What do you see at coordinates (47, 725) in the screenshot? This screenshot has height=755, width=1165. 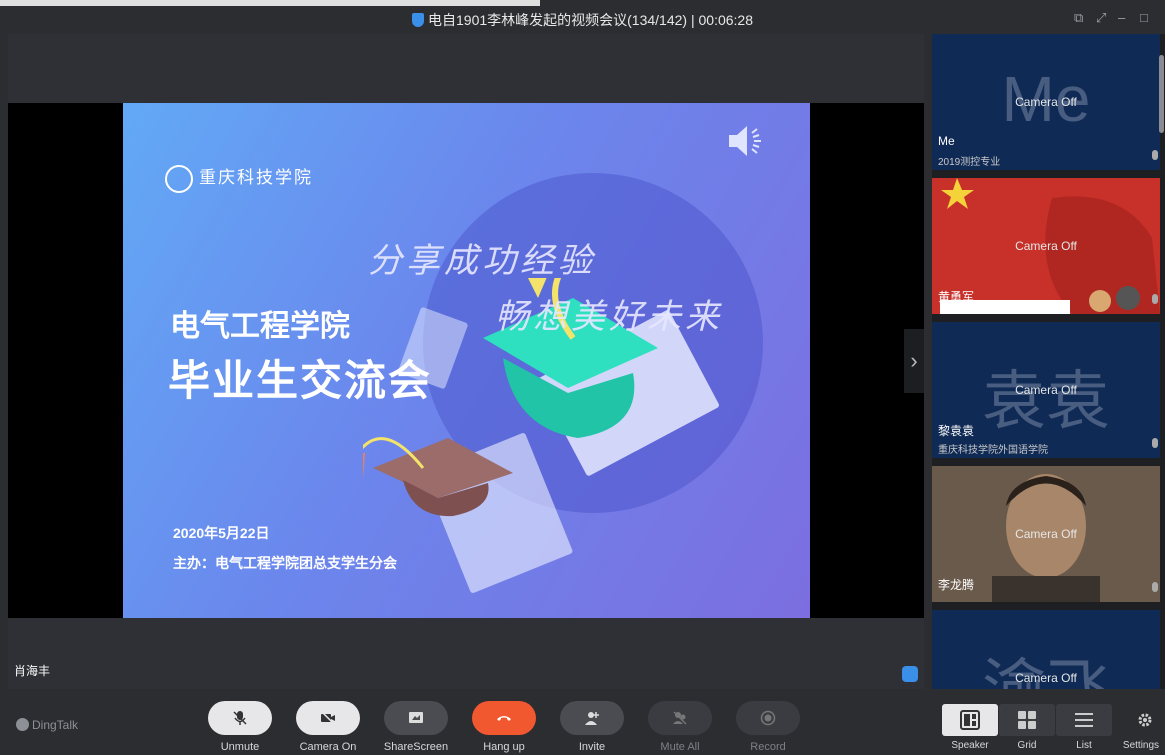 I see `app-brand: DingTalk` at bounding box center [47, 725].